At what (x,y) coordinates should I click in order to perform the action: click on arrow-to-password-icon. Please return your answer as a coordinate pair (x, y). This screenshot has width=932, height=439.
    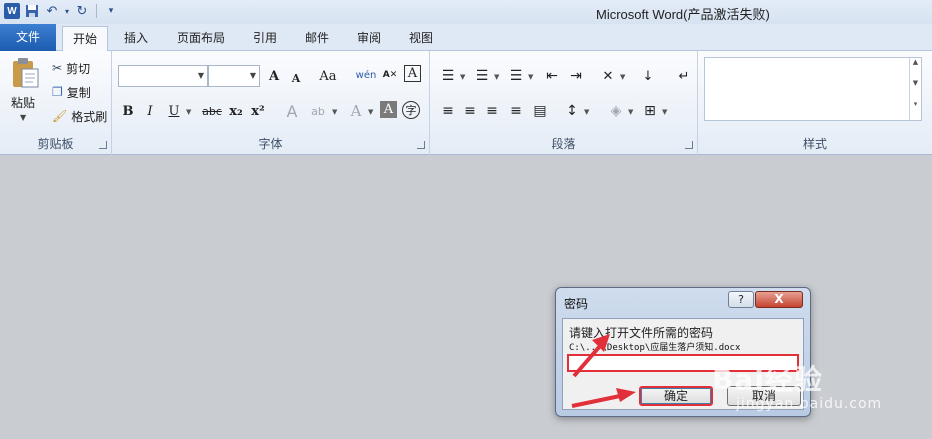
    Looking at the image, I should click on (591, 356).